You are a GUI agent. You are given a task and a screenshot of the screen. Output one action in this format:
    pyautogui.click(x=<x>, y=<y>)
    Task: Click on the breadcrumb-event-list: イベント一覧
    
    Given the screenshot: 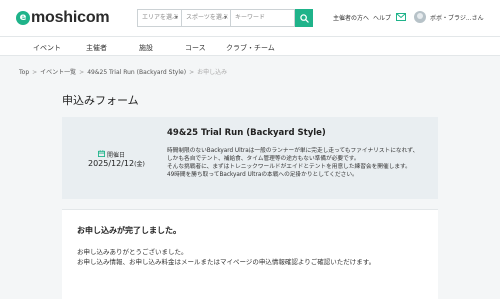 What is the action you would take?
    pyautogui.click(x=58, y=72)
    